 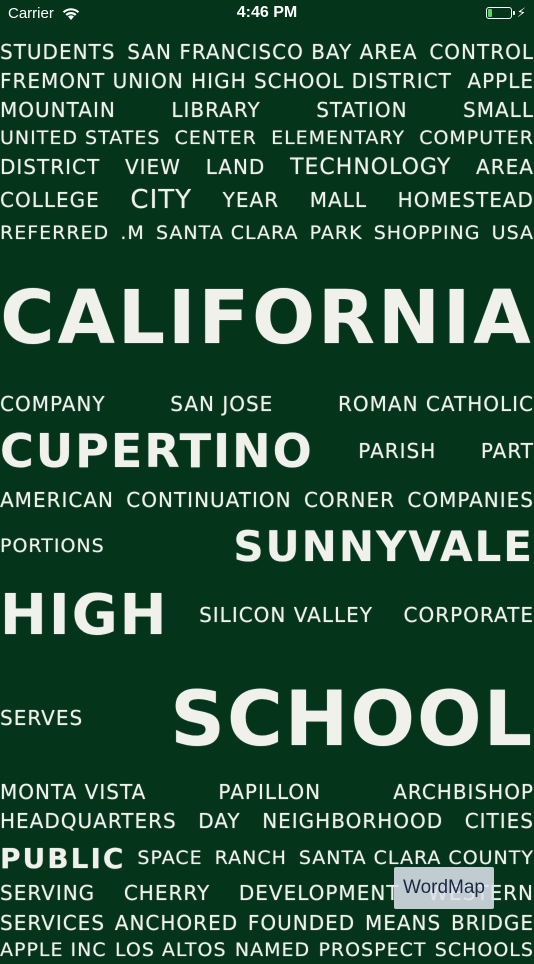 What do you see at coordinates (267, 138) in the screenshot?
I see `word-row: UNITED STATES CENTER ELEMENTARY COMPUTER` at bounding box center [267, 138].